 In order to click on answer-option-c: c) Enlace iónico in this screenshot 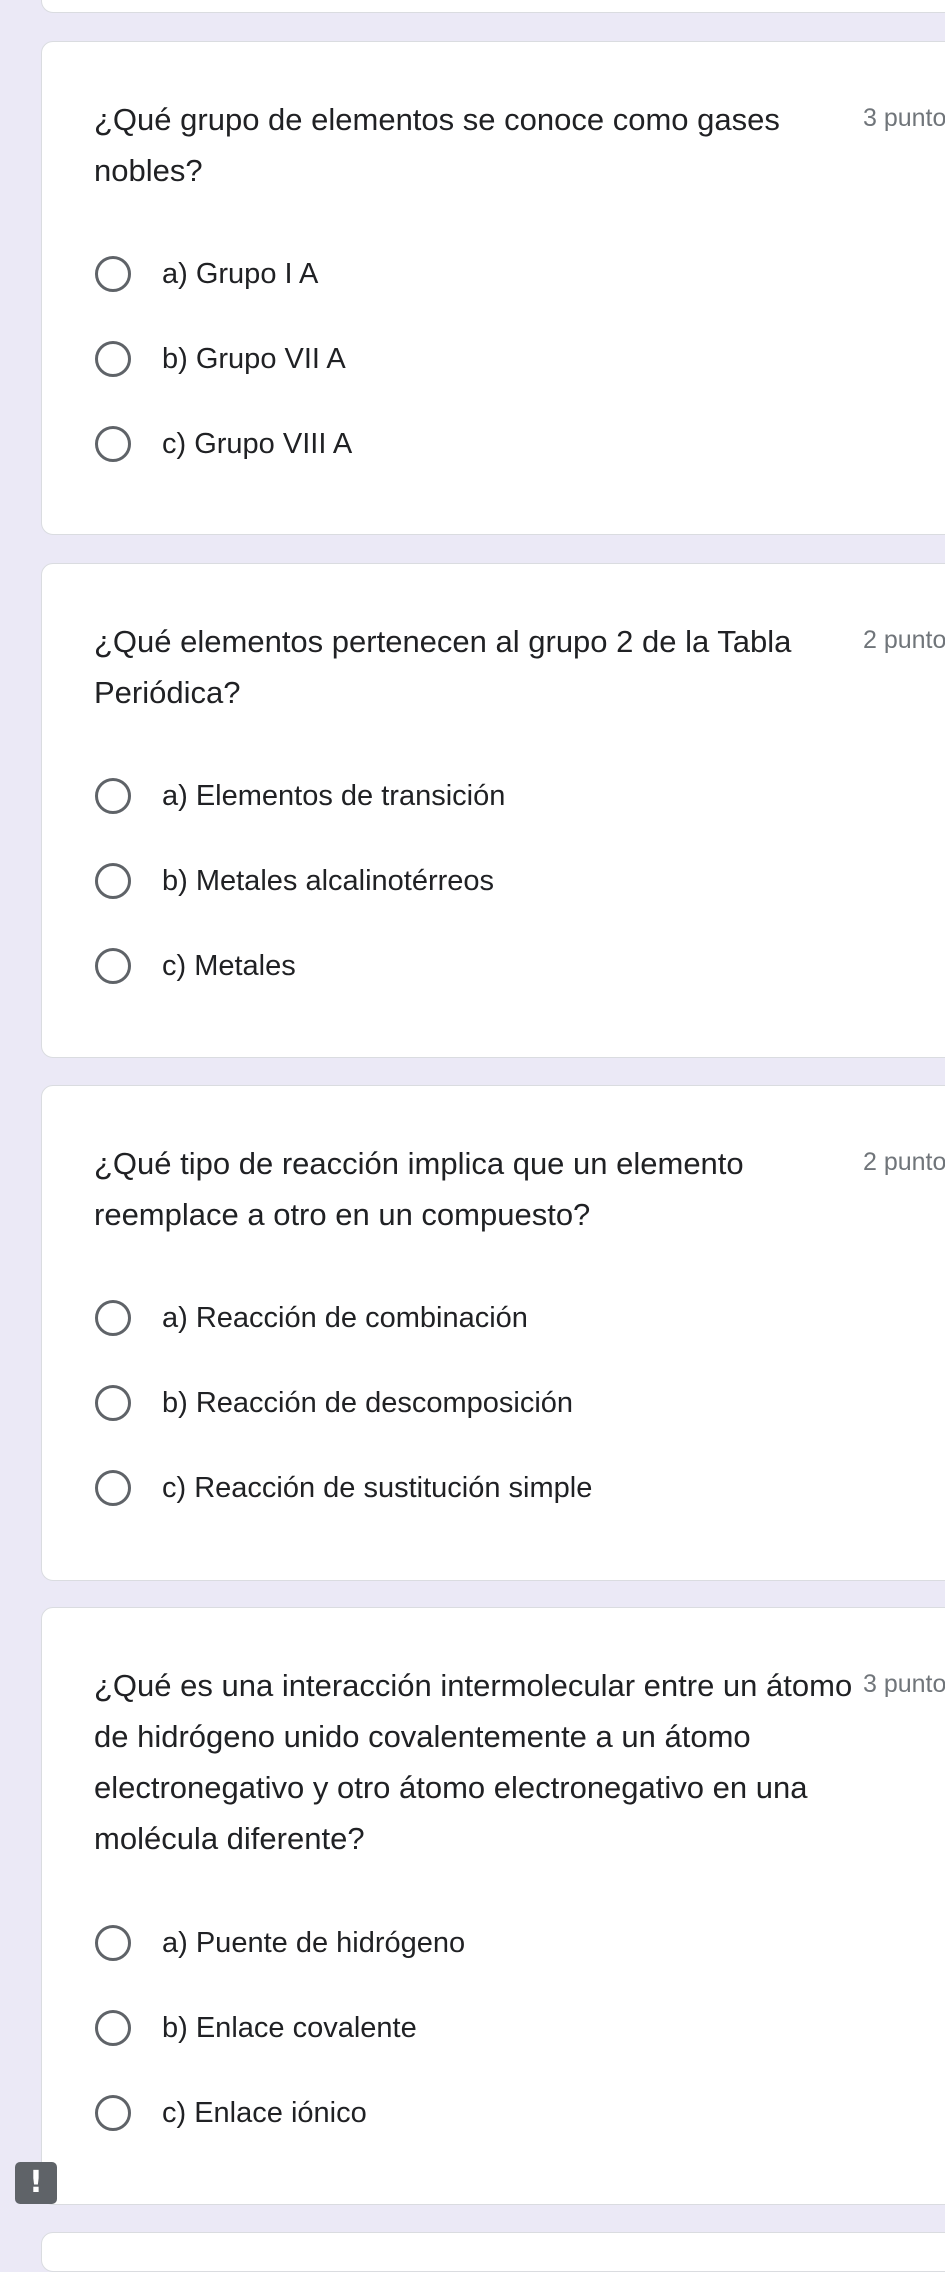, I will do `click(494, 2112)`.